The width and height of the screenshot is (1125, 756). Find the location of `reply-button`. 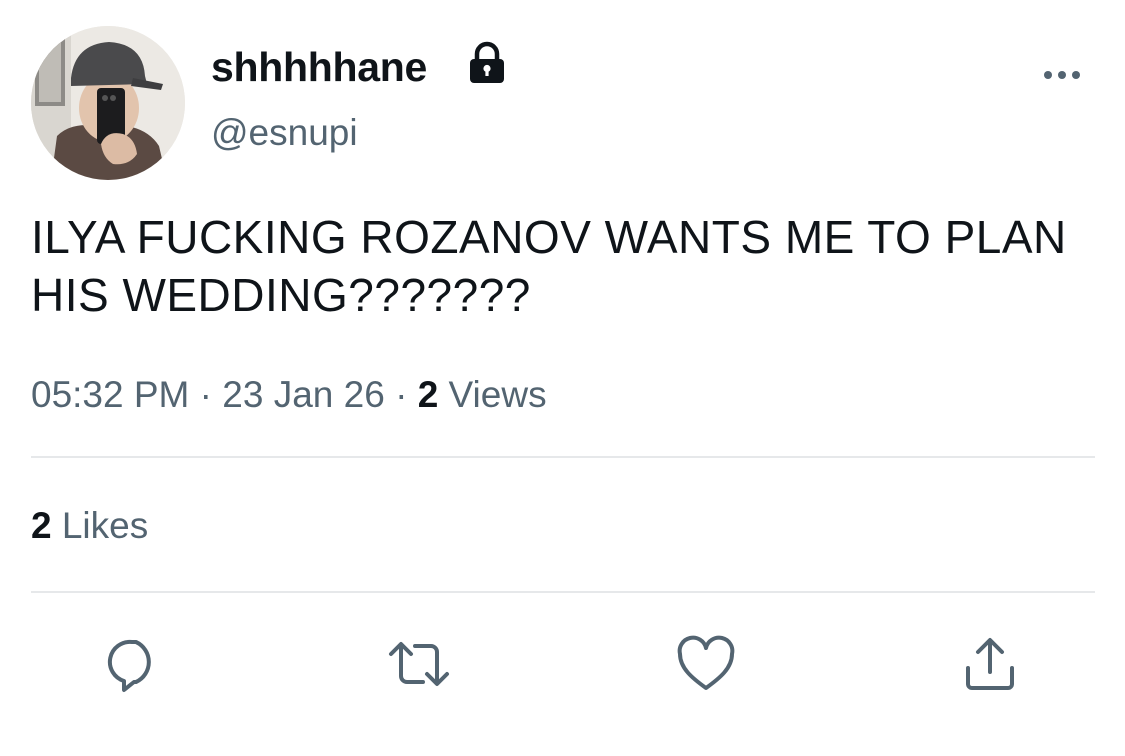

reply-button is located at coordinates (134, 664).